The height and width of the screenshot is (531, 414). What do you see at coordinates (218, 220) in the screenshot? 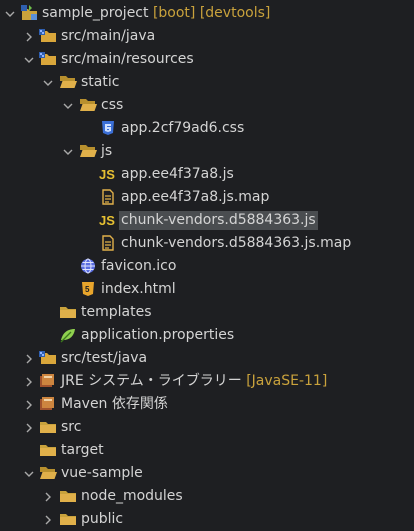
I see `tree-item-label-selected: chunk-vendors.d5884363.js` at bounding box center [218, 220].